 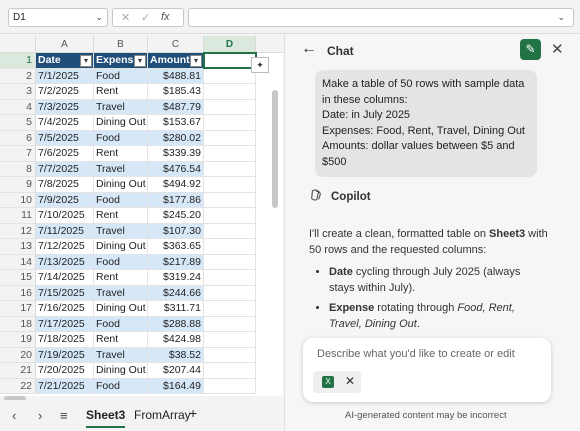 What do you see at coordinates (176, 309) in the screenshot?
I see `table-cell: $311.71` at bounding box center [176, 309].